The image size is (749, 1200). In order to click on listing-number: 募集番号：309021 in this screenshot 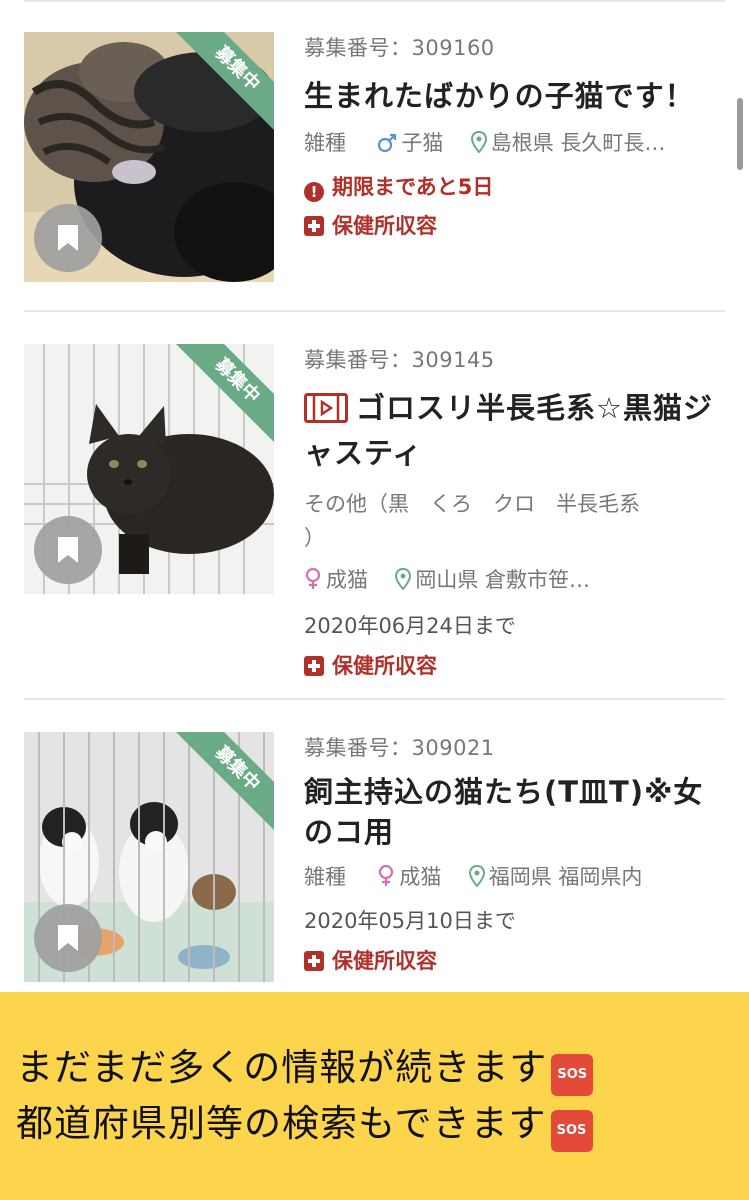, I will do `click(399, 748)`.